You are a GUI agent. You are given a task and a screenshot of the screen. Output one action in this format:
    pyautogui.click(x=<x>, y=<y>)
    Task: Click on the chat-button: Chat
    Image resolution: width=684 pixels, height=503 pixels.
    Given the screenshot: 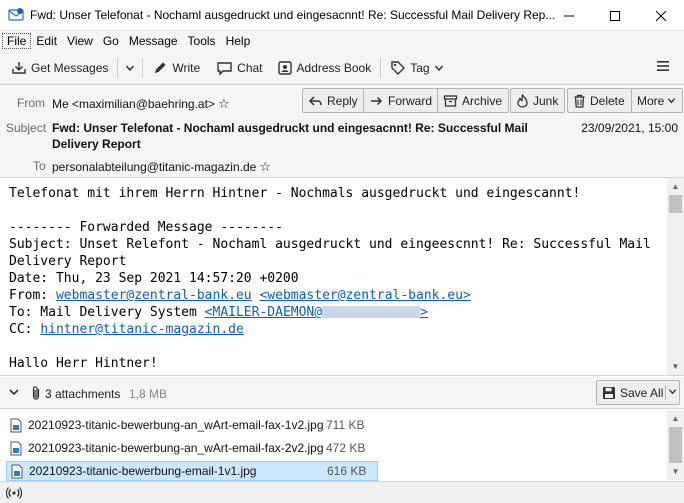 What is the action you would take?
    pyautogui.click(x=239, y=68)
    